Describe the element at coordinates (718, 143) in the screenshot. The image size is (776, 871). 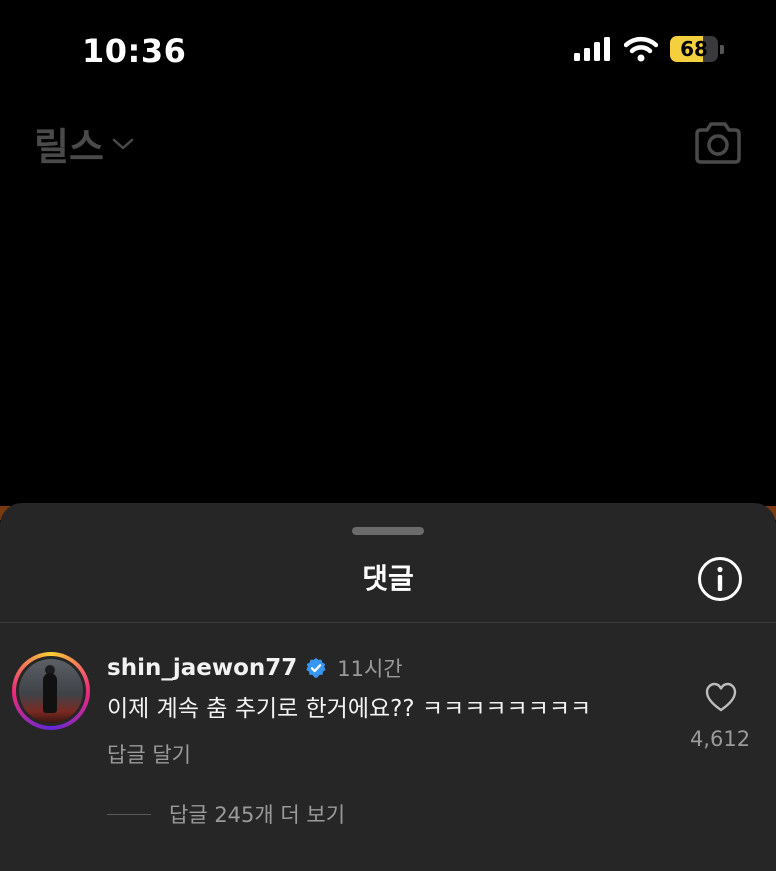
I see `camera-icon` at that location.